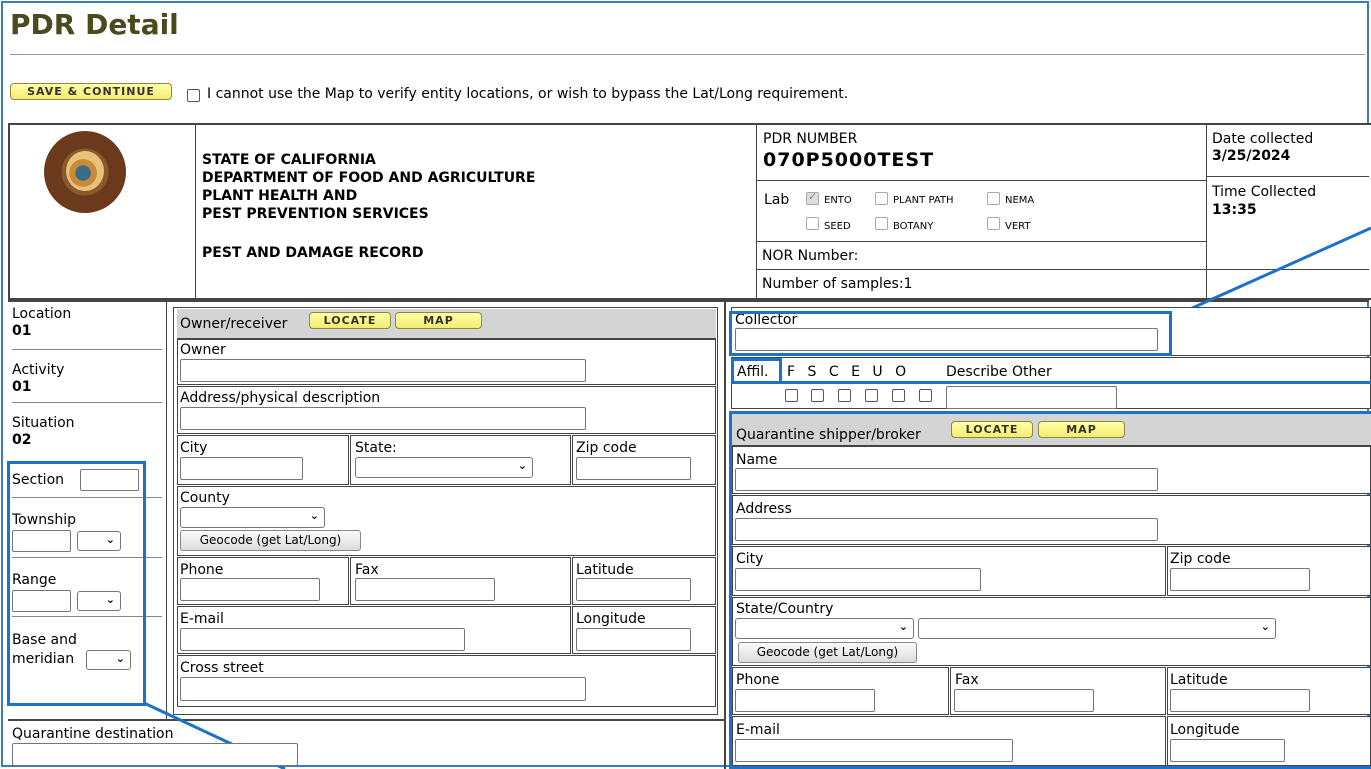  I want to click on callout-plss-fields, so click(76, 583).